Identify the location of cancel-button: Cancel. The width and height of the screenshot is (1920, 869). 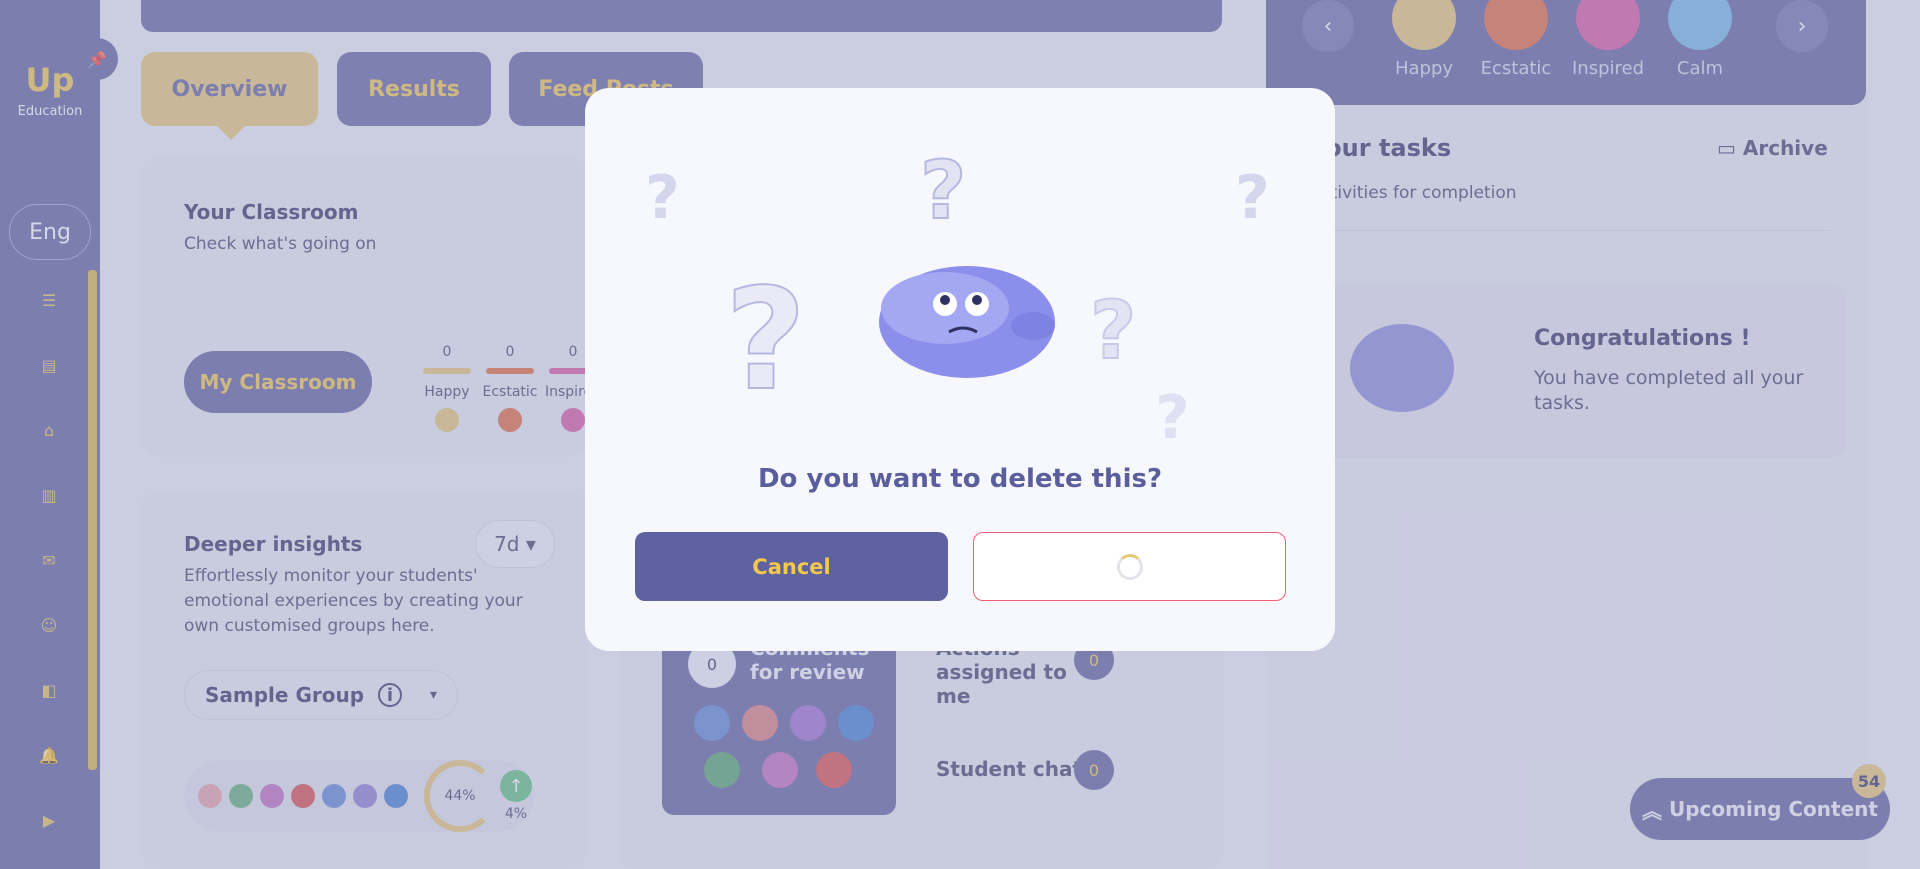
(791, 566).